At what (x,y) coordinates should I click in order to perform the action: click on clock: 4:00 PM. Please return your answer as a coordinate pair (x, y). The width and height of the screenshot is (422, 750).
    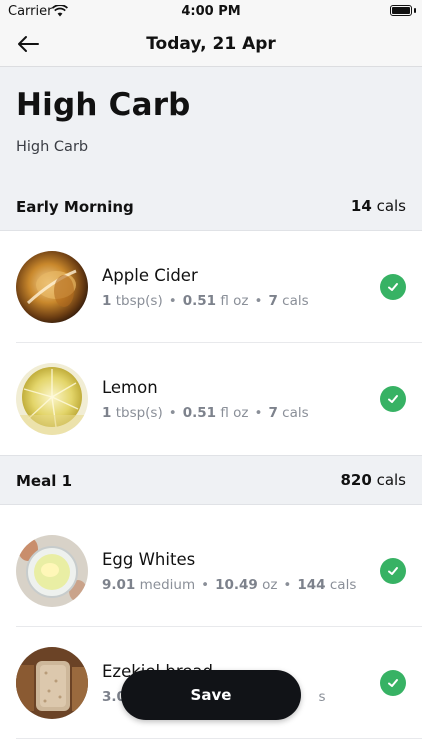
    Looking at the image, I should click on (211, 11).